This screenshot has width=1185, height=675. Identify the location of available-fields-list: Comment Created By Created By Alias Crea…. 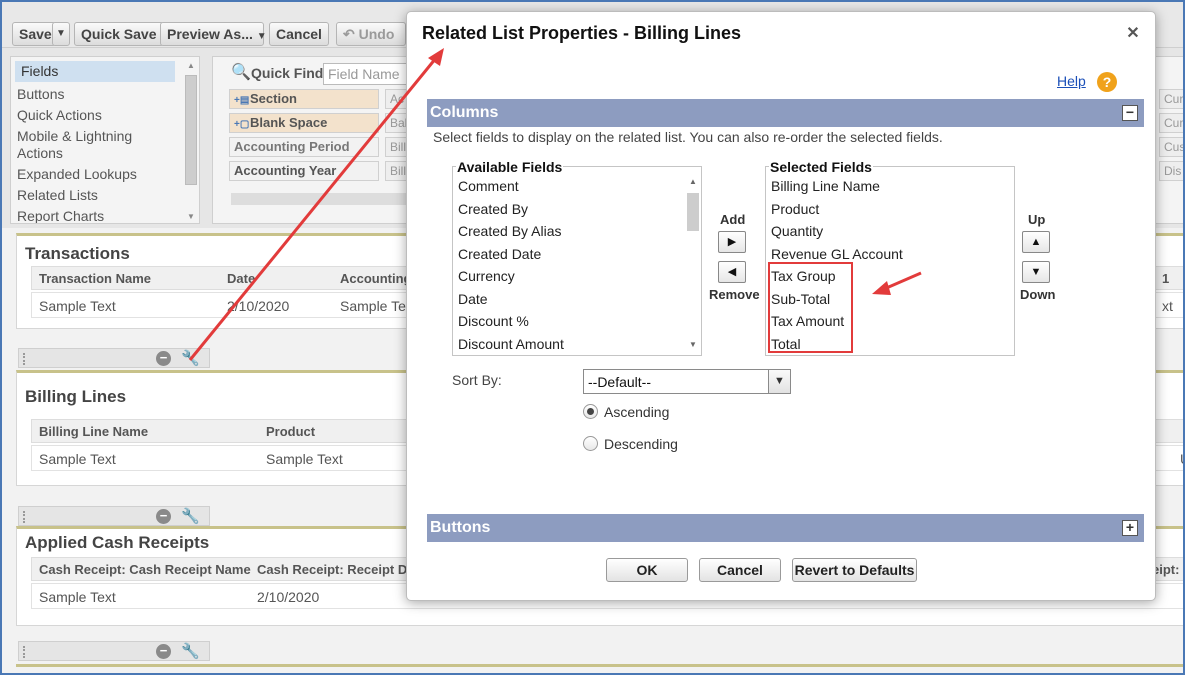
(577, 265).